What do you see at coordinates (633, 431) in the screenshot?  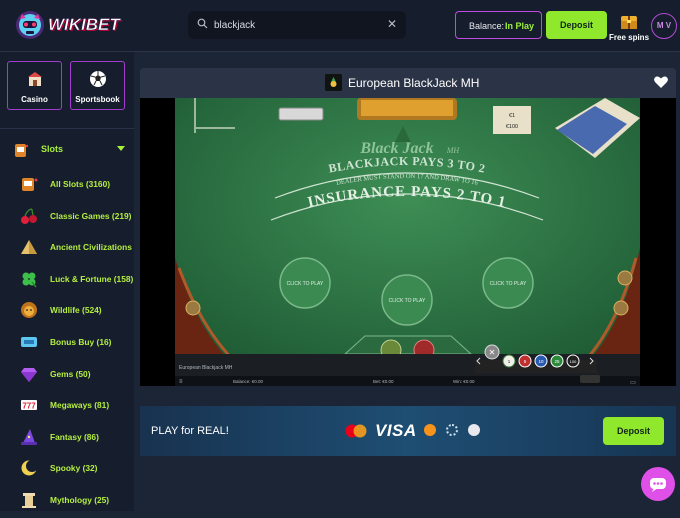 I see `banner-deposit-button: Deposit` at bounding box center [633, 431].